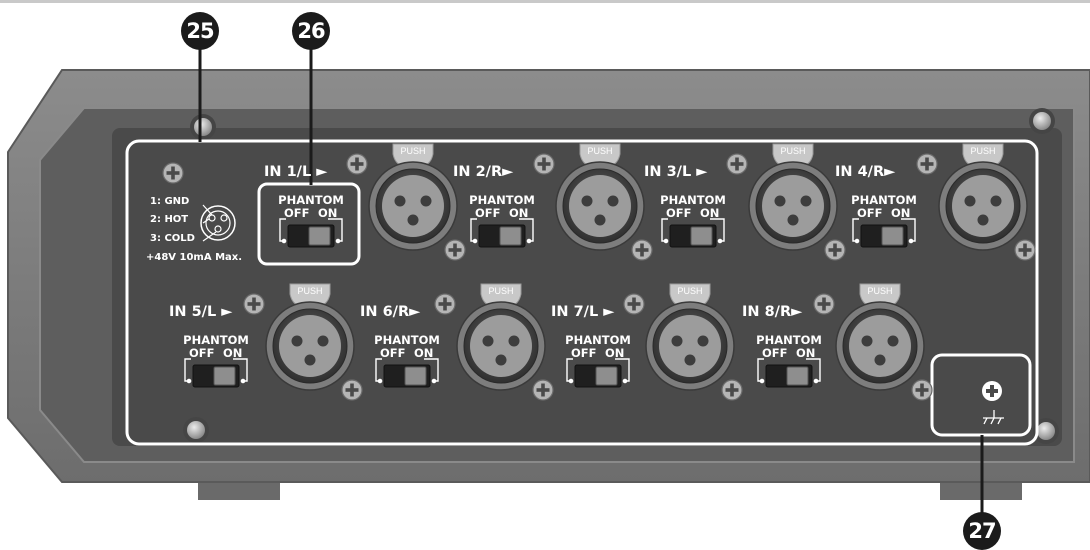  I want to click on pin-legend-gnd: 1: GND, so click(170, 201).